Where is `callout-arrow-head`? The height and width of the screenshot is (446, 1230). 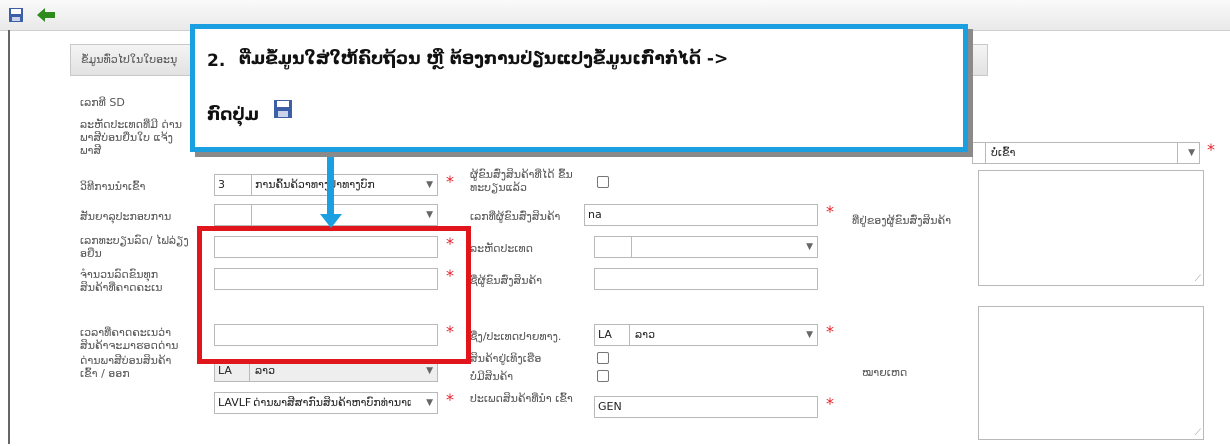 callout-arrow-head is located at coordinates (331, 221).